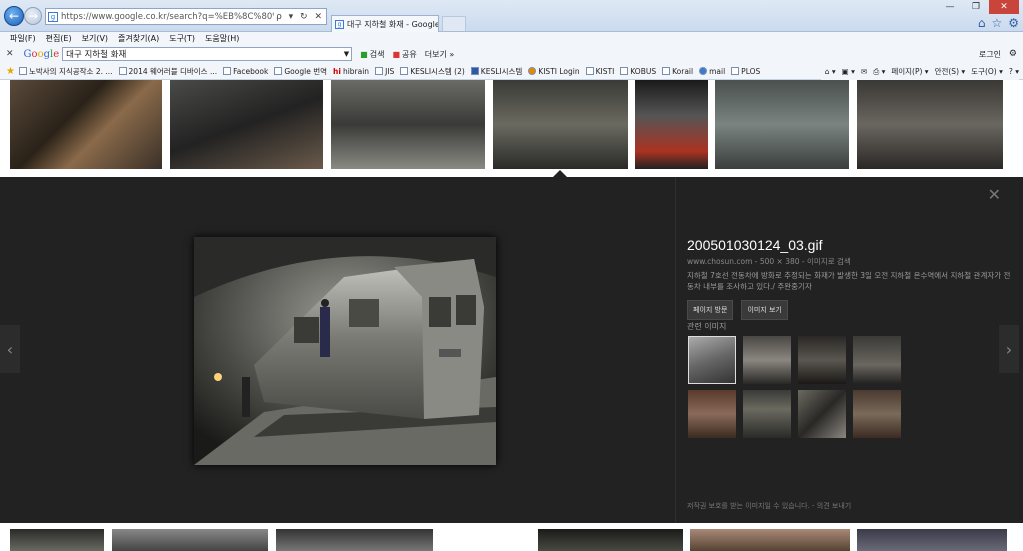 The width and height of the screenshot is (1023, 551). What do you see at coordinates (396, 54) in the screenshot?
I see `share-icon: ■` at bounding box center [396, 54].